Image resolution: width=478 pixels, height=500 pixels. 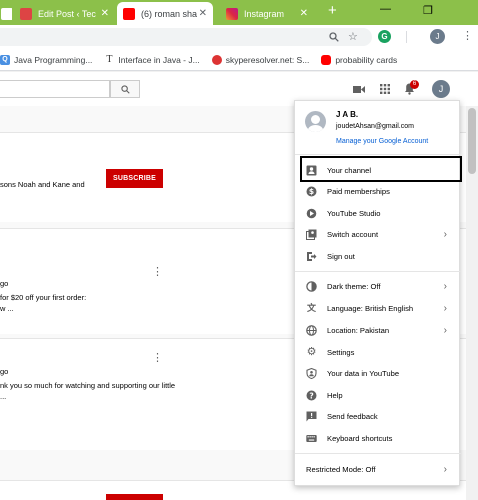 What do you see at coordinates (385, 9) in the screenshot?
I see `minimize-button: —` at bounding box center [385, 9].